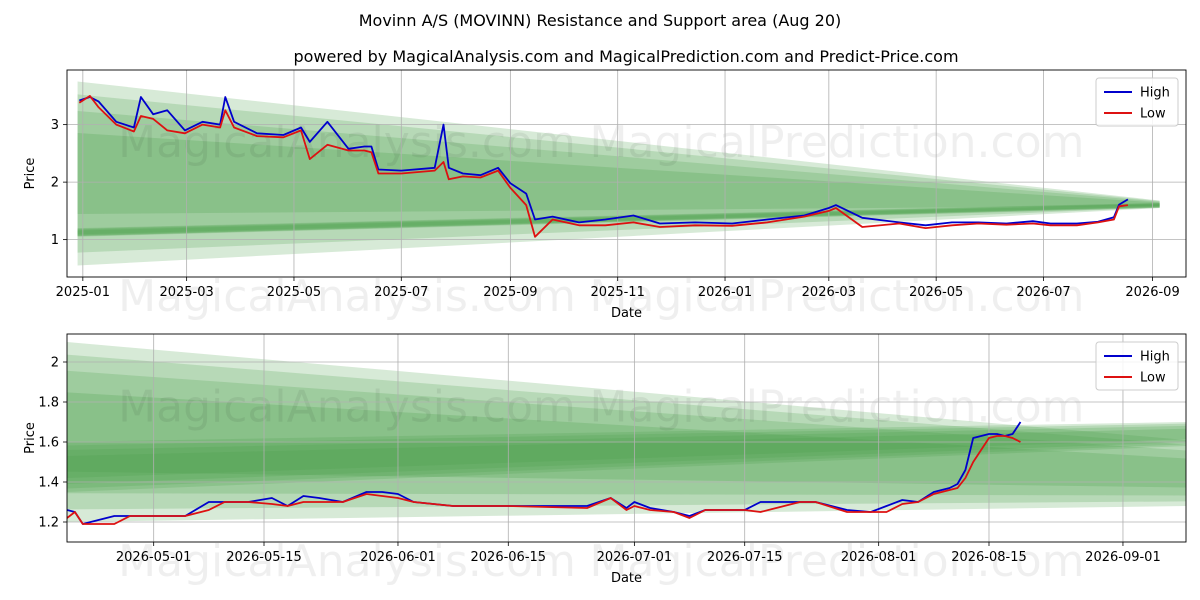 This screenshot has width=1200, height=600. What do you see at coordinates (1123, 557) in the screenshot?
I see `x-tick-label: 2026-09-01` at bounding box center [1123, 557].